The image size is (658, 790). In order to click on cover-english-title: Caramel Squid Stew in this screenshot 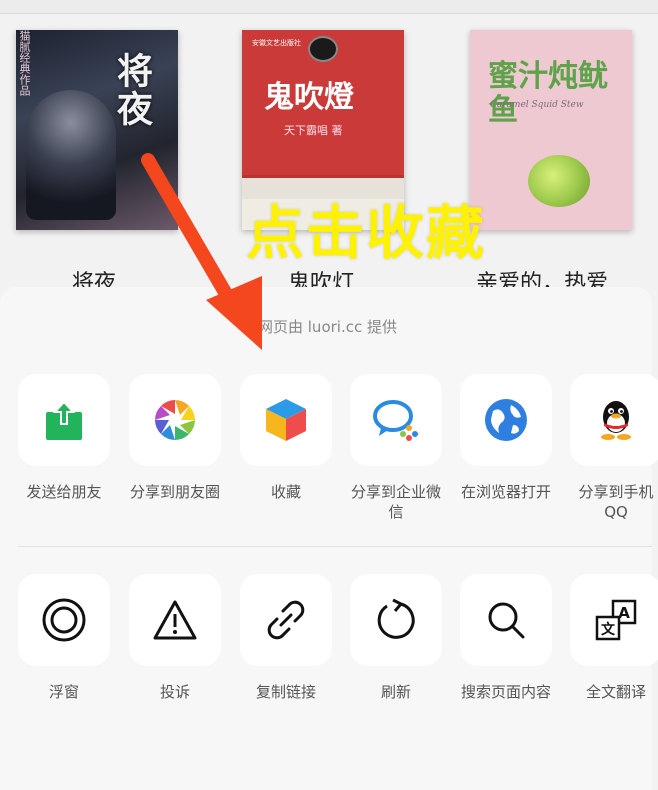, I will do `click(537, 105)`.